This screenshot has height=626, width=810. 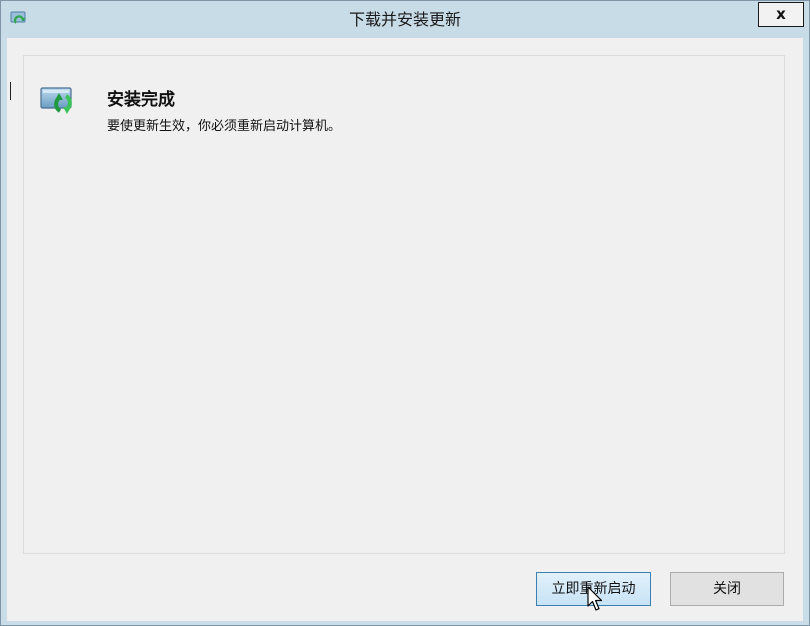 I want to click on window-title: 下载并安装更新, so click(x=404, y=19).